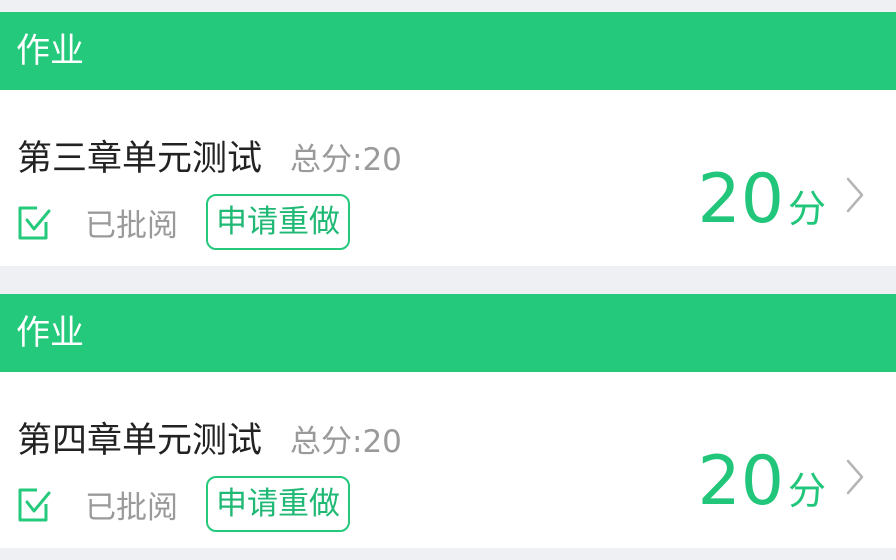  I want to click on assignment-title: 第四章单元测试, so click(140, 441).